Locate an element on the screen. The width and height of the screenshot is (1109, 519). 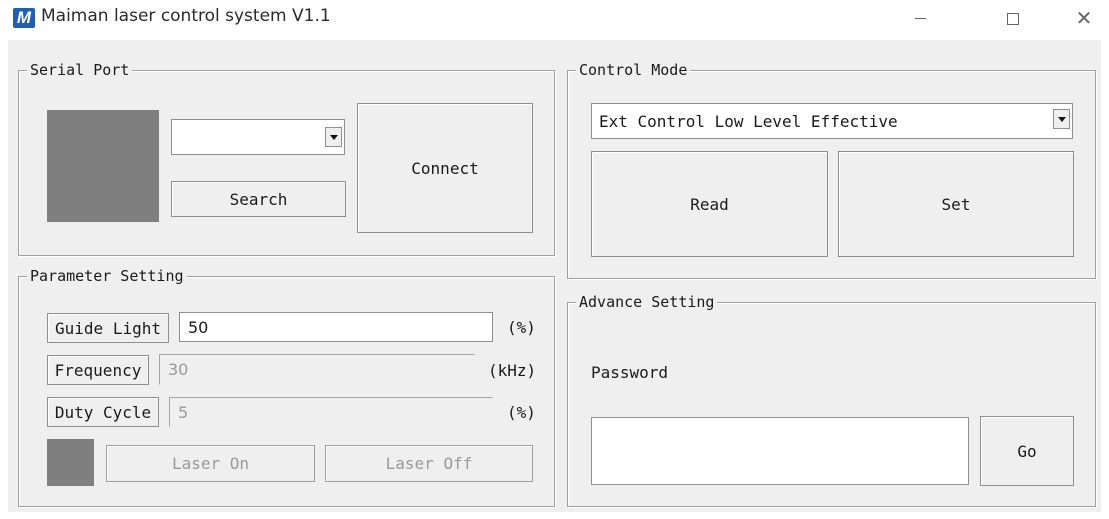
frequency-input: 30 is located at coordinates (317, 369).